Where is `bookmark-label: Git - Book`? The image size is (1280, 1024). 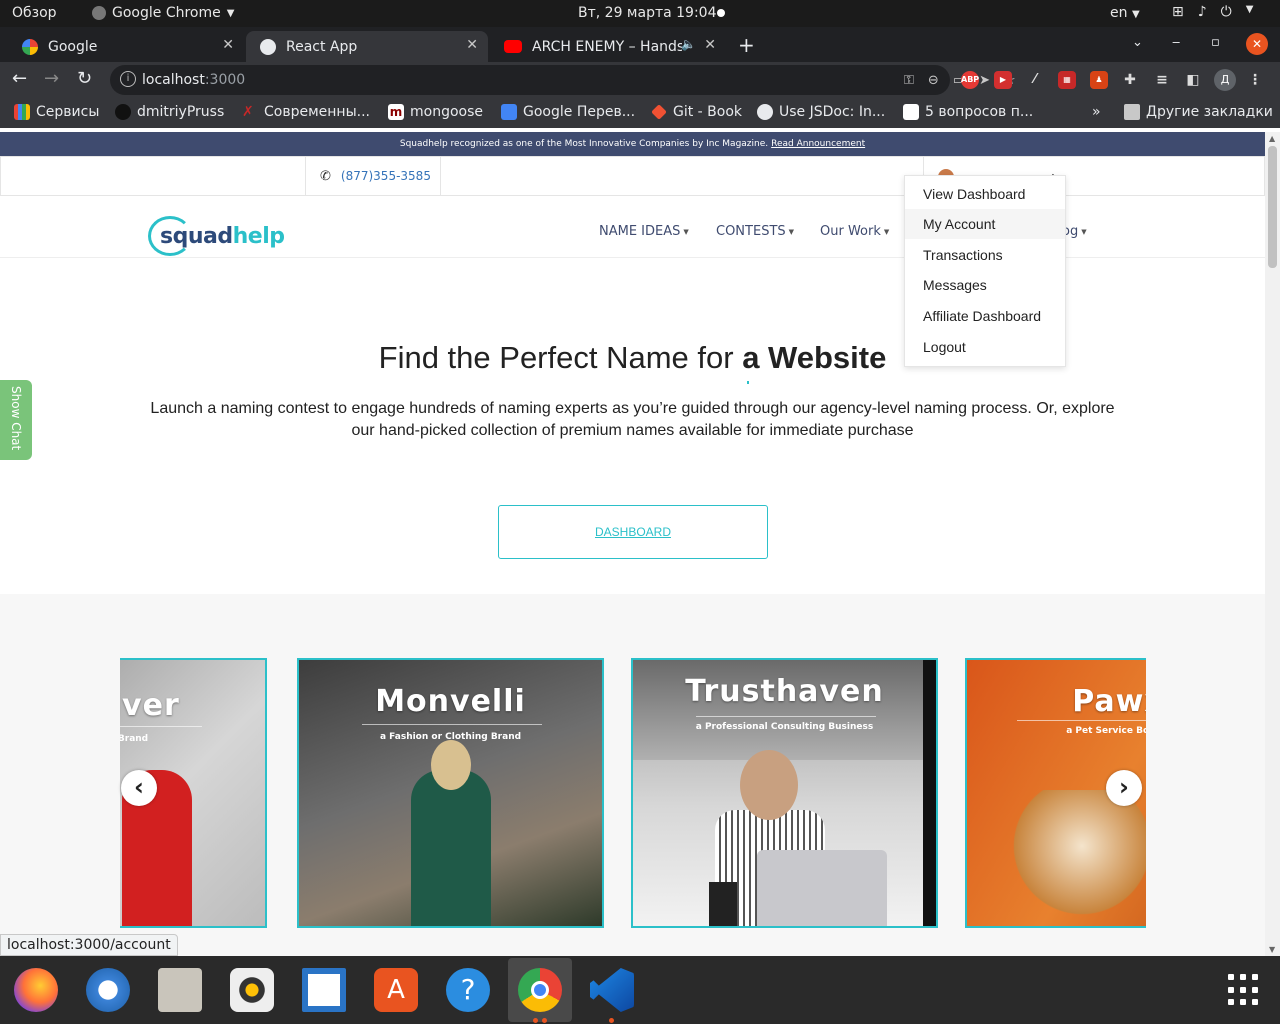
bookmark-label: Git - Book is located at coordinates (708, 112).